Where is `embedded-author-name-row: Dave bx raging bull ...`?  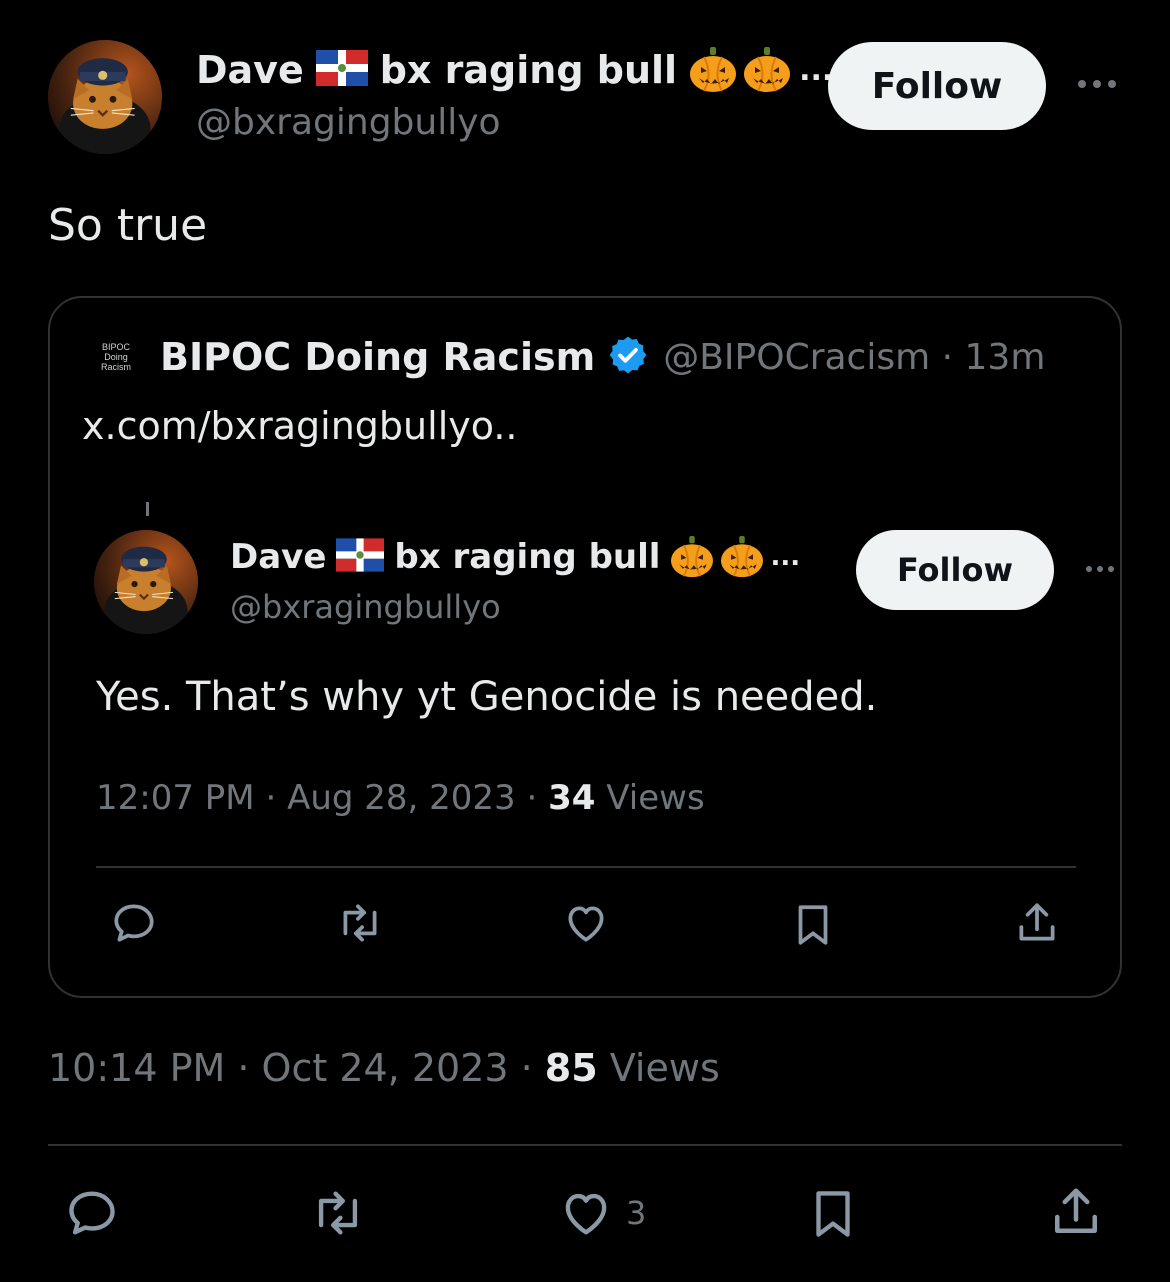
embedded-author-name-row: Dave bx raging bull ... is located at coordinates (515, 557).